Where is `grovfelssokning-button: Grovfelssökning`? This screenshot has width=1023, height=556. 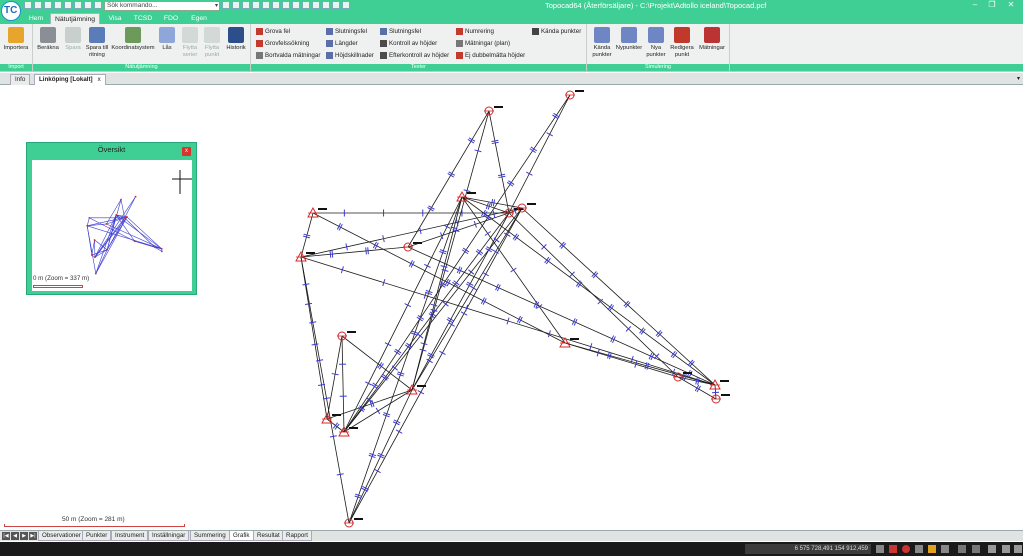 grovfelssokning-button: Grovfelssökning is located at coordinates (282, 43).